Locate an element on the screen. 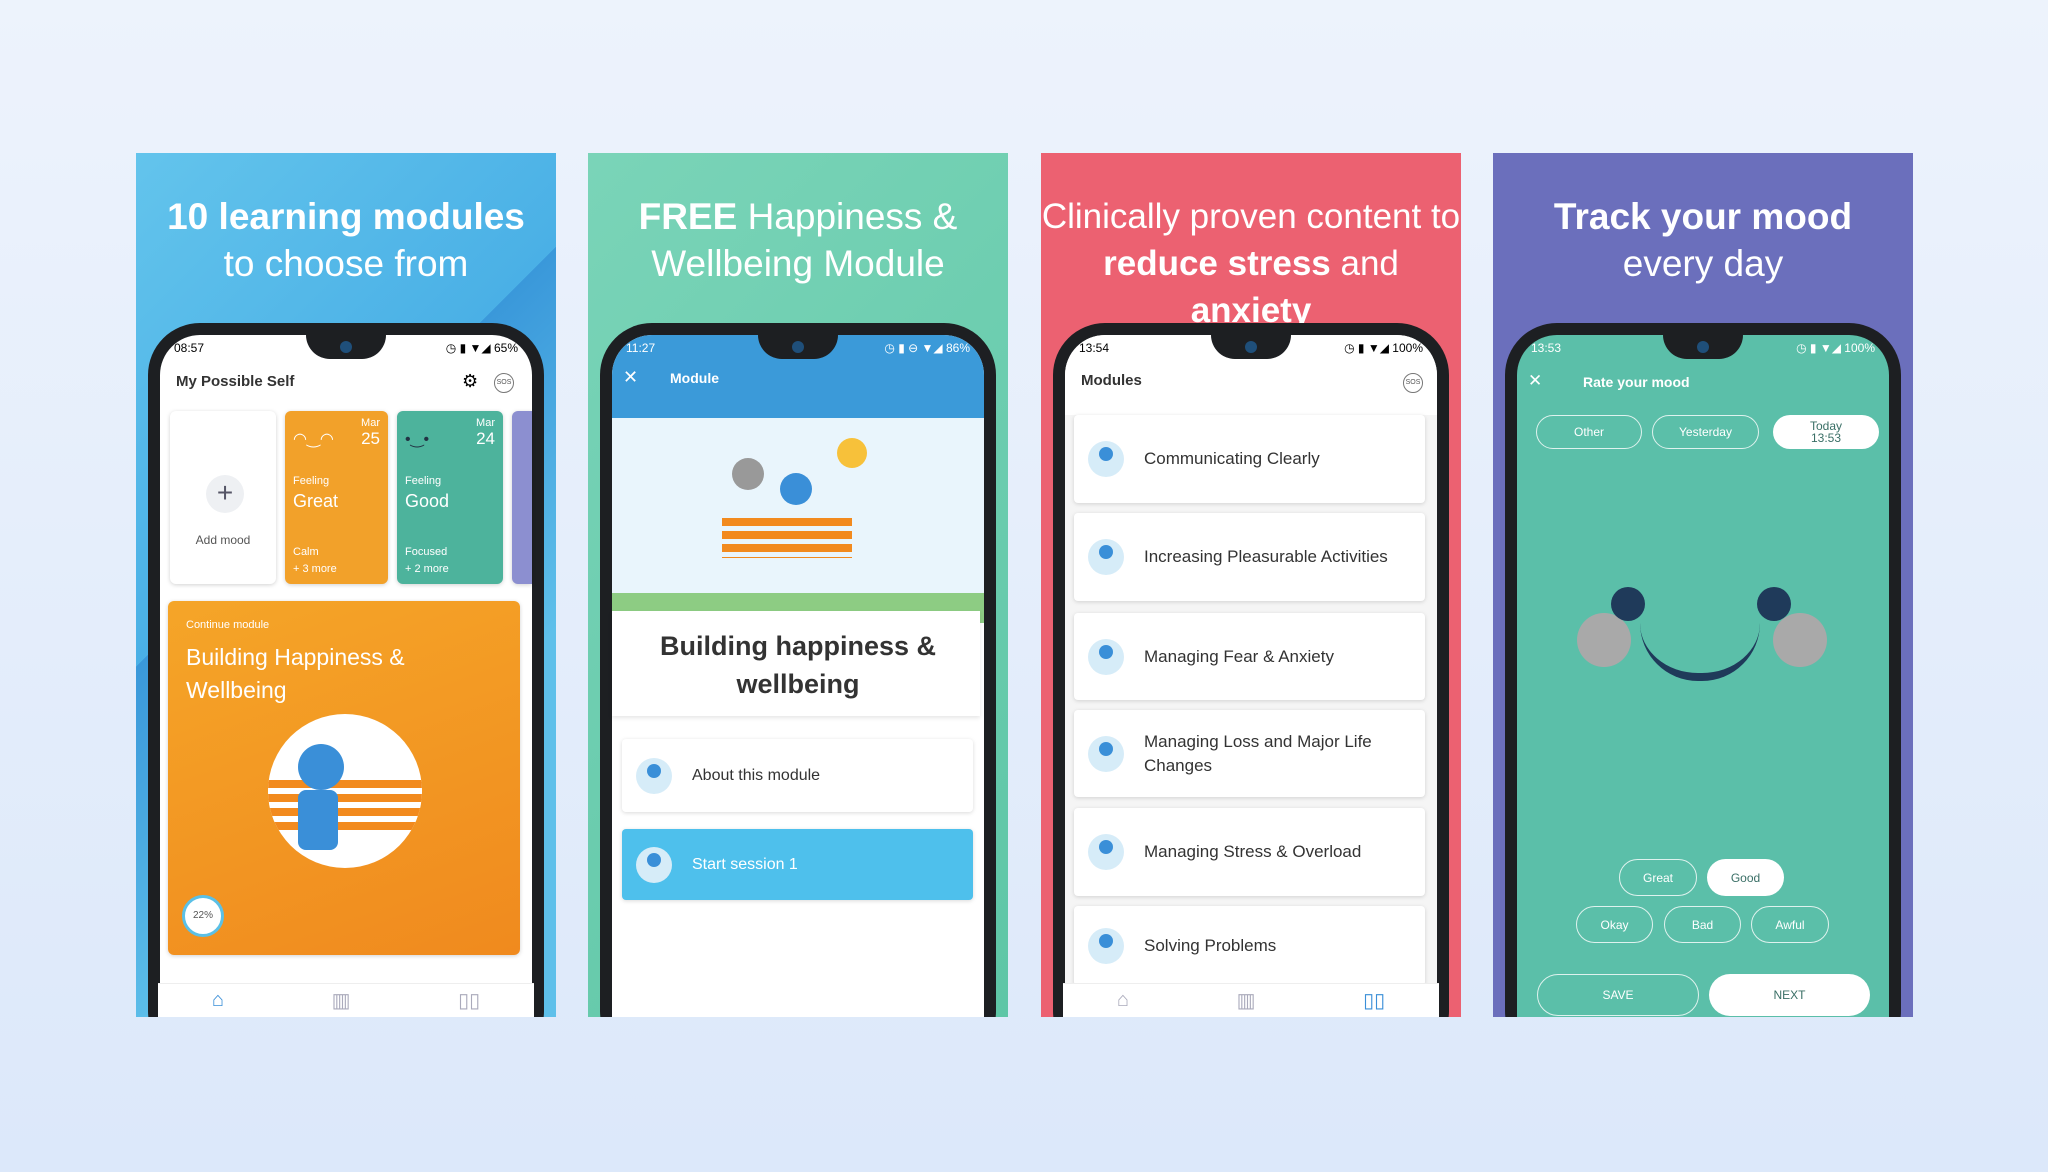 This screenshot has height=1172, width=2048. add-mood-card: + Add mood is located at coordinates (223, 497).